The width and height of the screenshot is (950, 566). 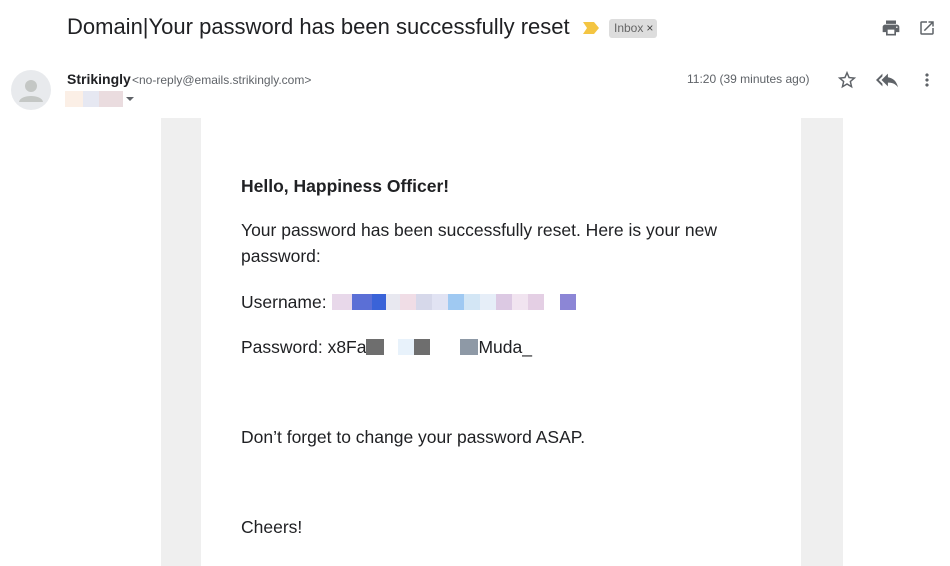 I want to click on password-label: Password:, so click(x=282, y=347).